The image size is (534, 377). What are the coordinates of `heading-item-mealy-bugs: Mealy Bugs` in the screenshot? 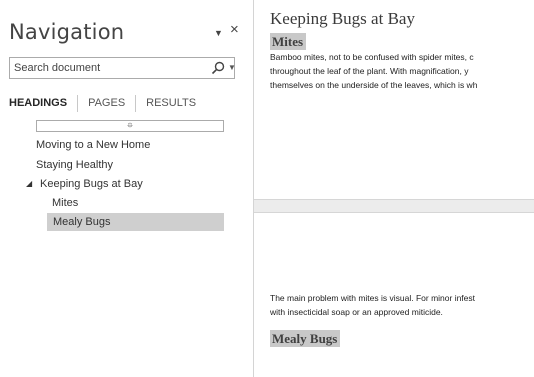 It's located at (135, 222).